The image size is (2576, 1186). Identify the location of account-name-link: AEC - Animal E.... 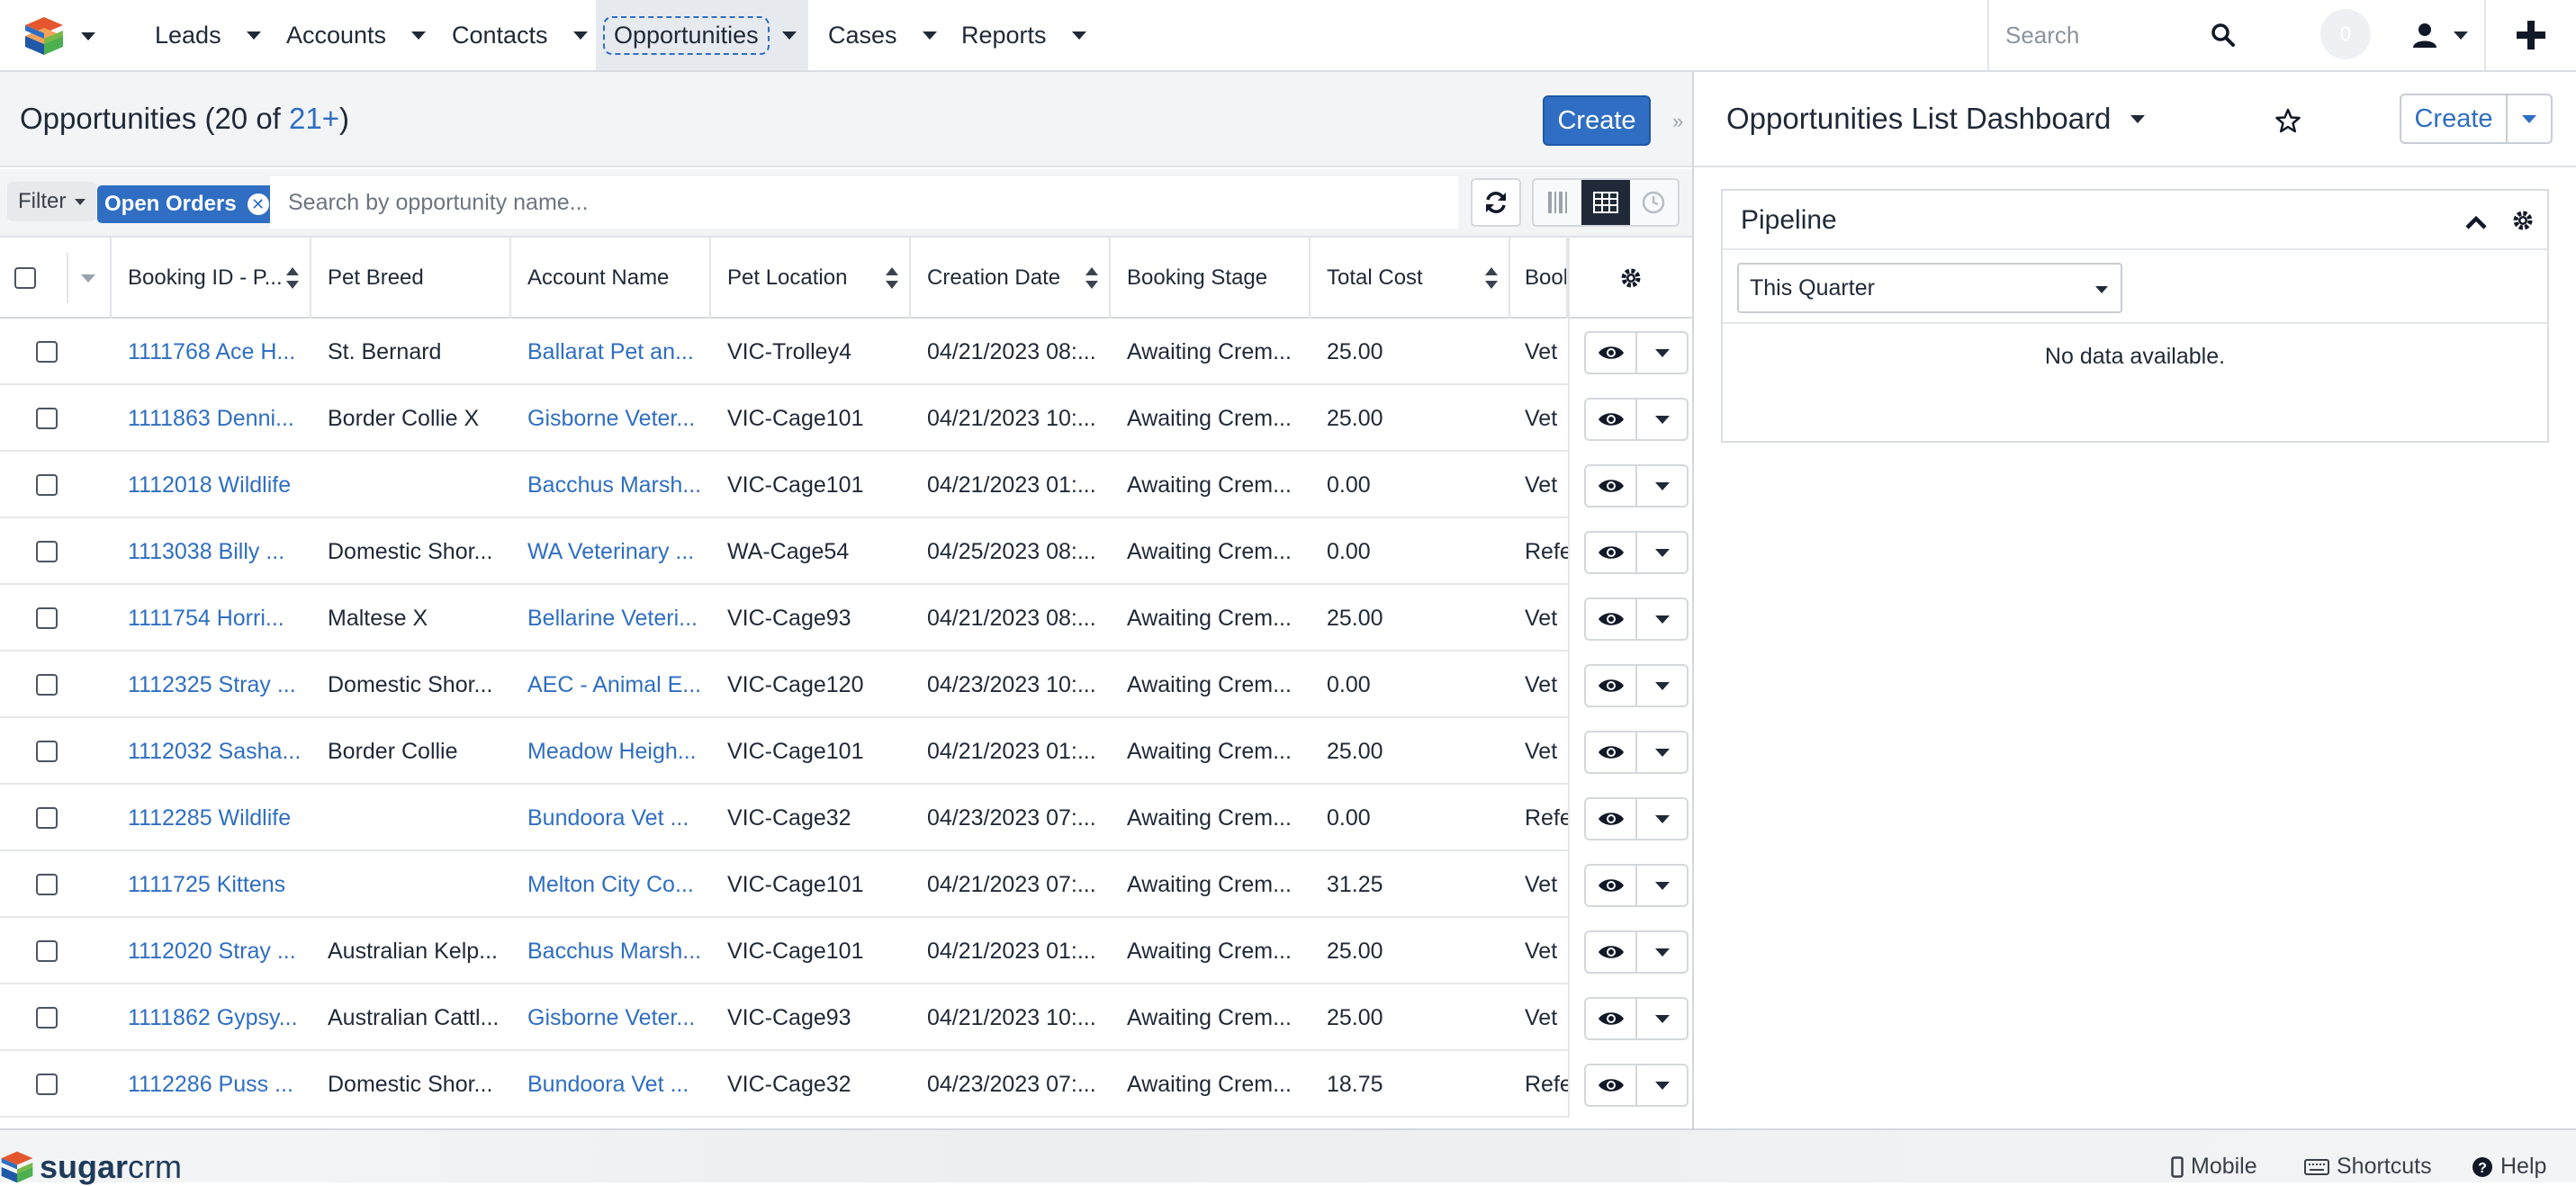
(611, 684).